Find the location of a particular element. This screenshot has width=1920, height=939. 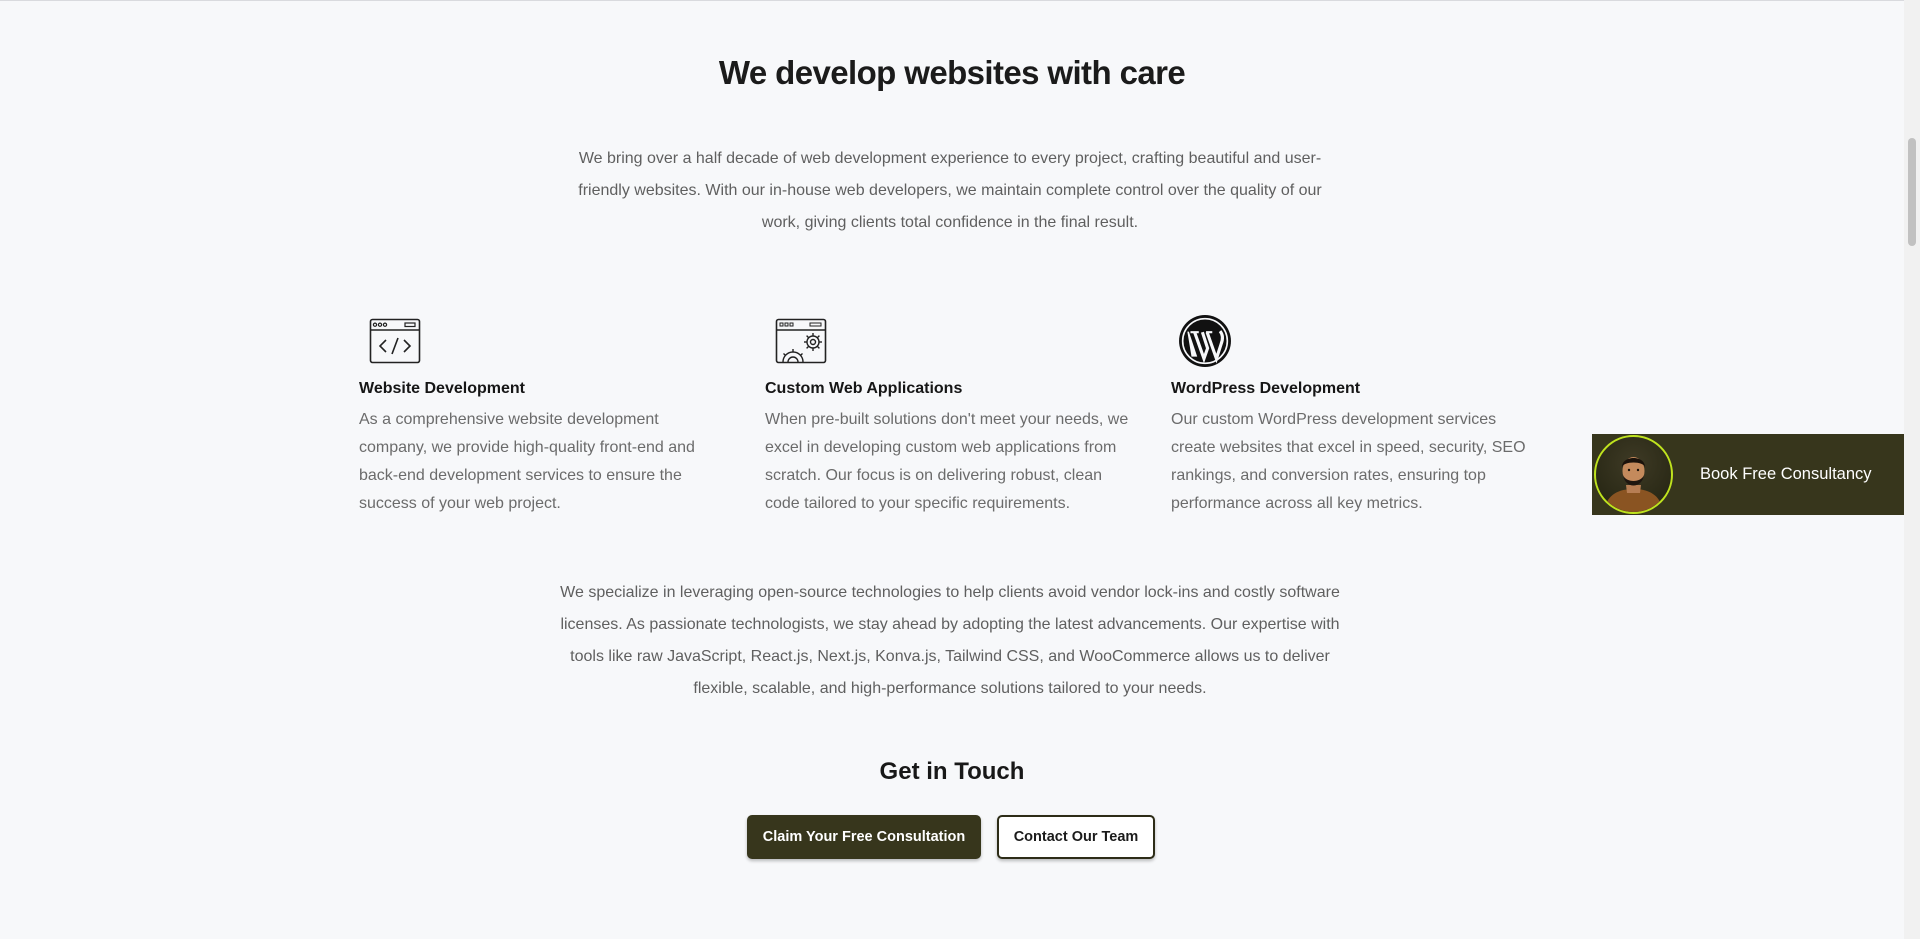

scrollbar-thumb is located at coordinates (1912, 192).